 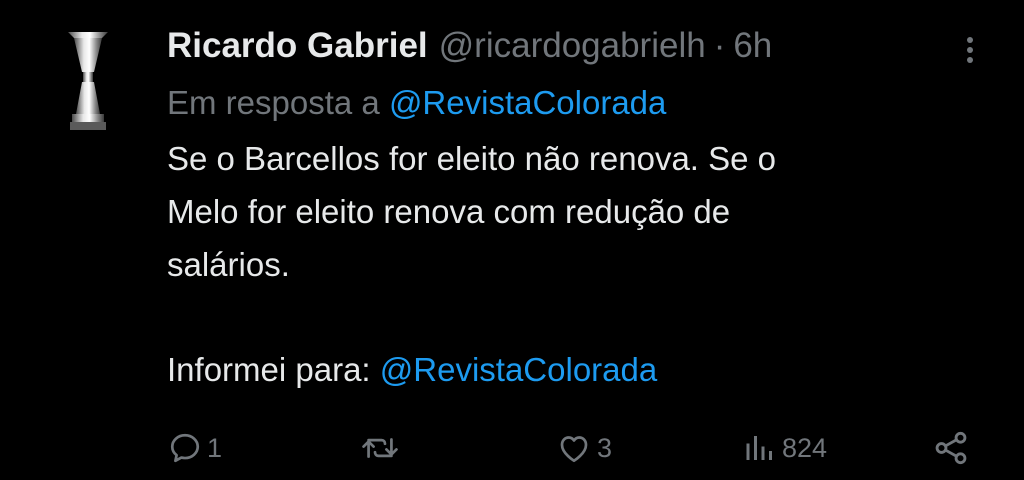 What do you see at coordinates (512, 448) in the screenshot?
I see `action-bar: 1 3 824` at bounding box center [512, 448].